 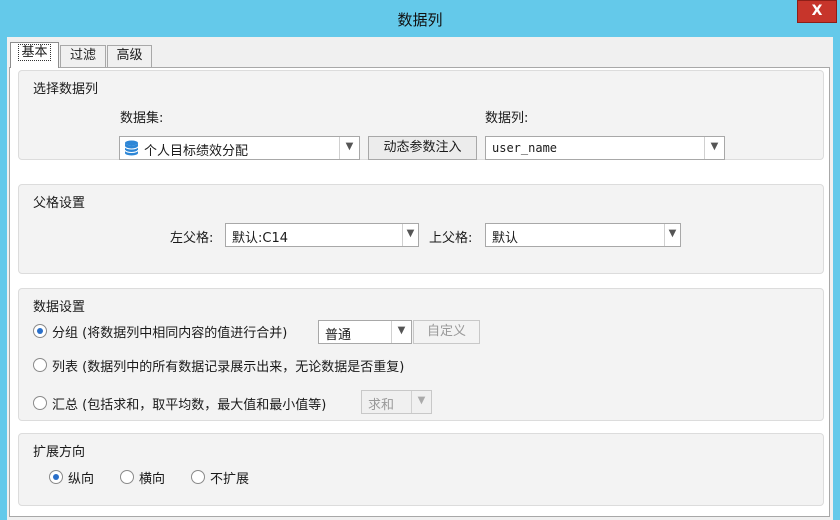 What do you see at coordinates (152, 477) in the screenshot?
I see `expand-horizontal-label: 横向` at bounding box center [152, 477].